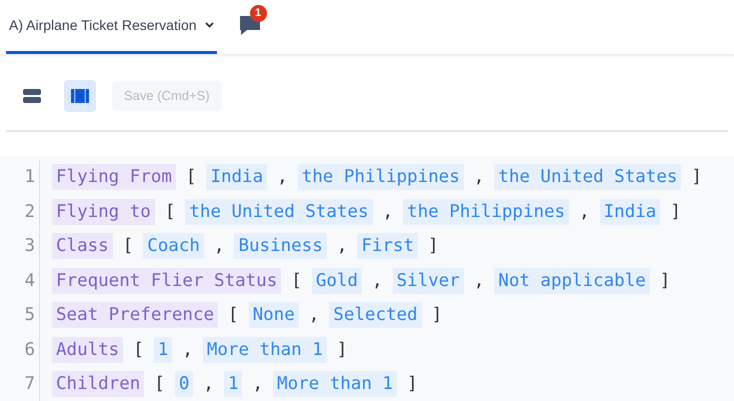 The image size is (734, 401). Describe the element at coordinates (98, 384) in the screenshot. I see `field-name: Children` at that location.